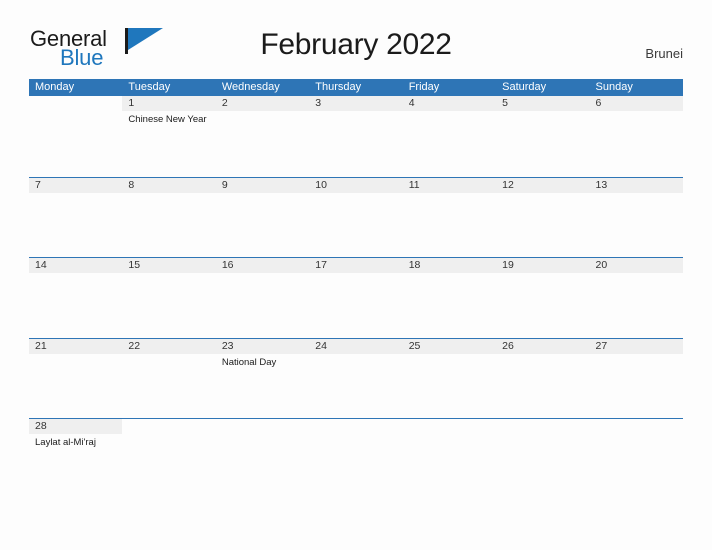 This screenshot has width=712, height=550. Describe the element at coordinates (167, 119) in the screenshot. I see `holiday-event: Chinese New Year` at that location.